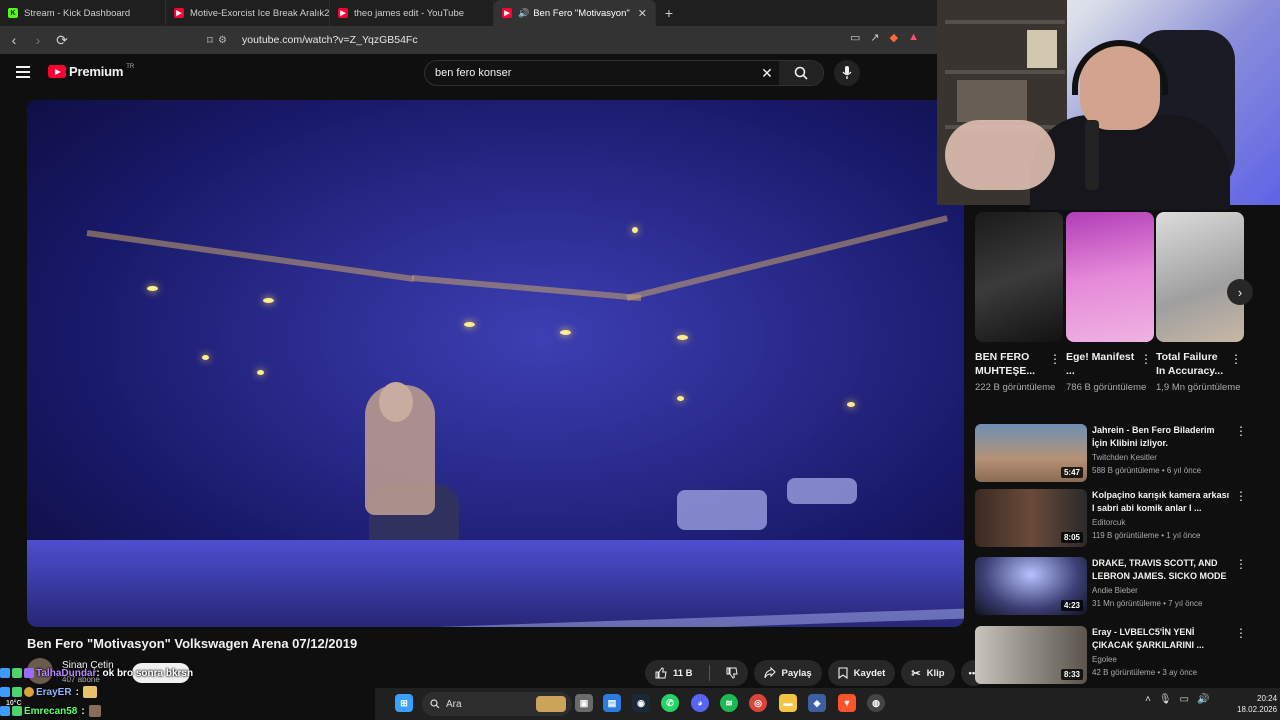 This screenshot has width=1280, height=720. Describe the element at coordinates (1031, 518) in the screenshot. I see `video-thumbnail: 8:05` at that location.